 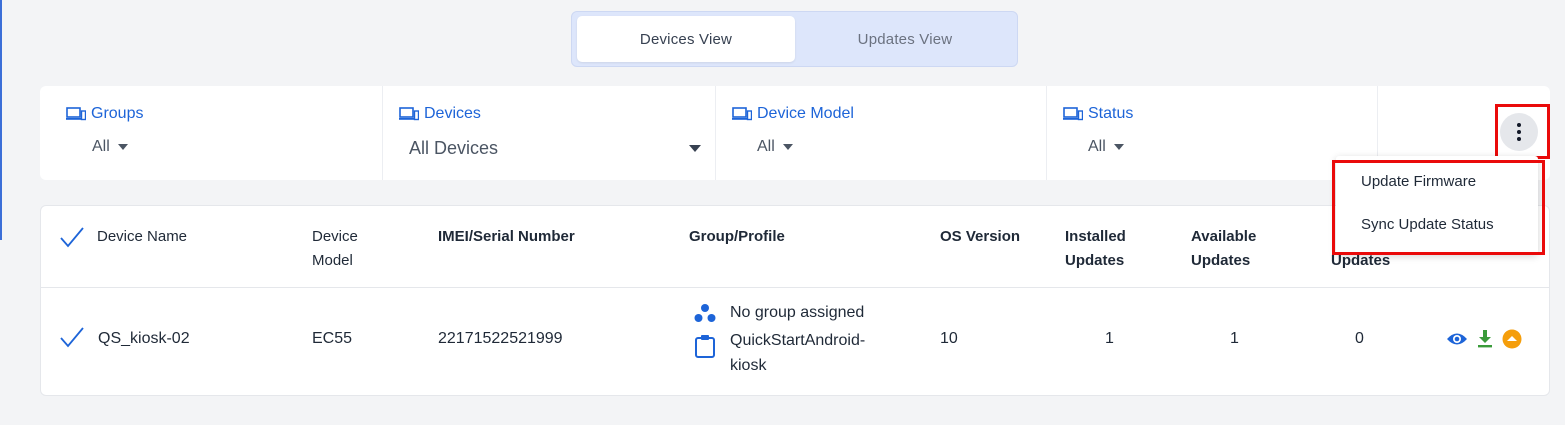 What do you see at coordinates (104, 114) in the screenshot?
I see `filter-groups-label: Groups` at bounding box center [104, 114].